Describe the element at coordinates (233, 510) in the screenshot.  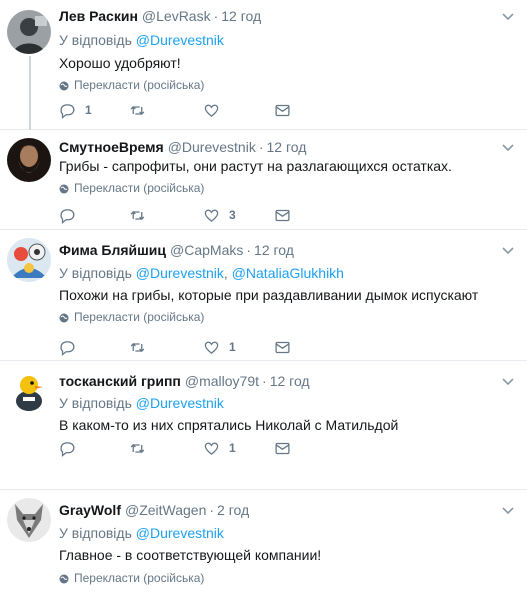
I see `timestamp: 2 год` at that location.